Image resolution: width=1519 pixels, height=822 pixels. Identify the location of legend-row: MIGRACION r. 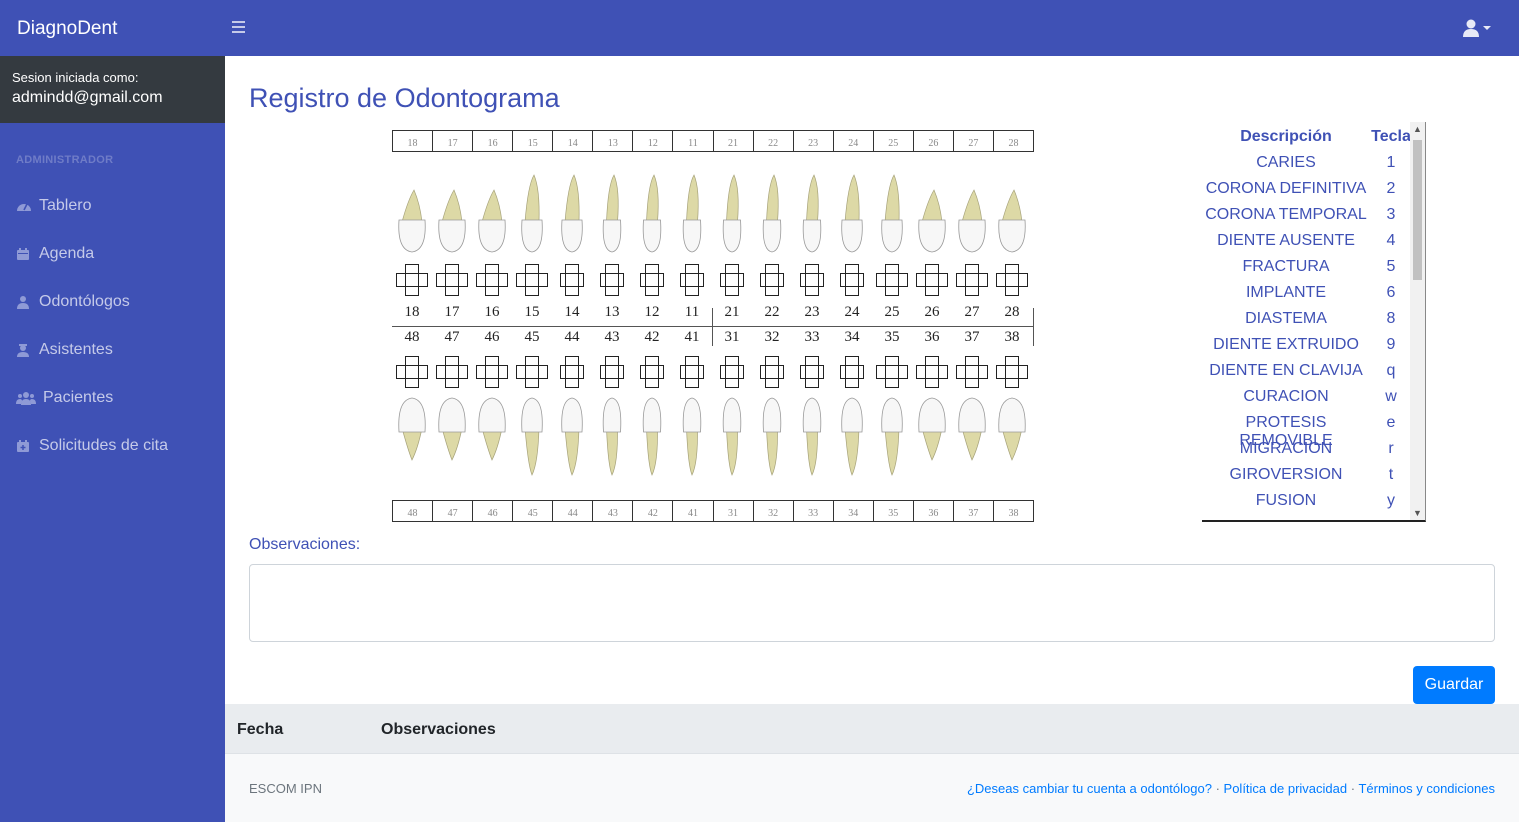
(1307, 449).